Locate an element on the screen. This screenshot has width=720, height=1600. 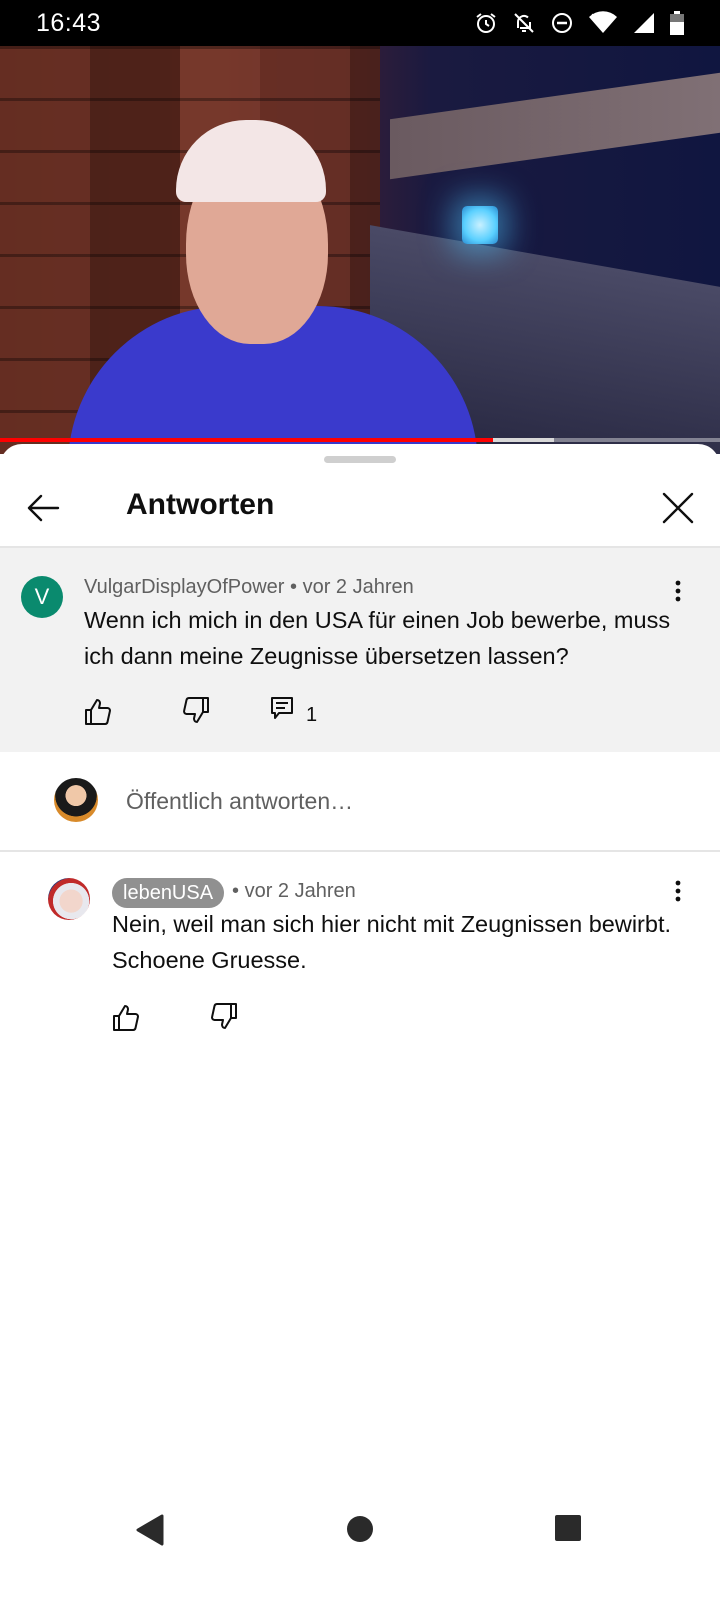
status-time: 16:43 is located at coordinates (69, 22).